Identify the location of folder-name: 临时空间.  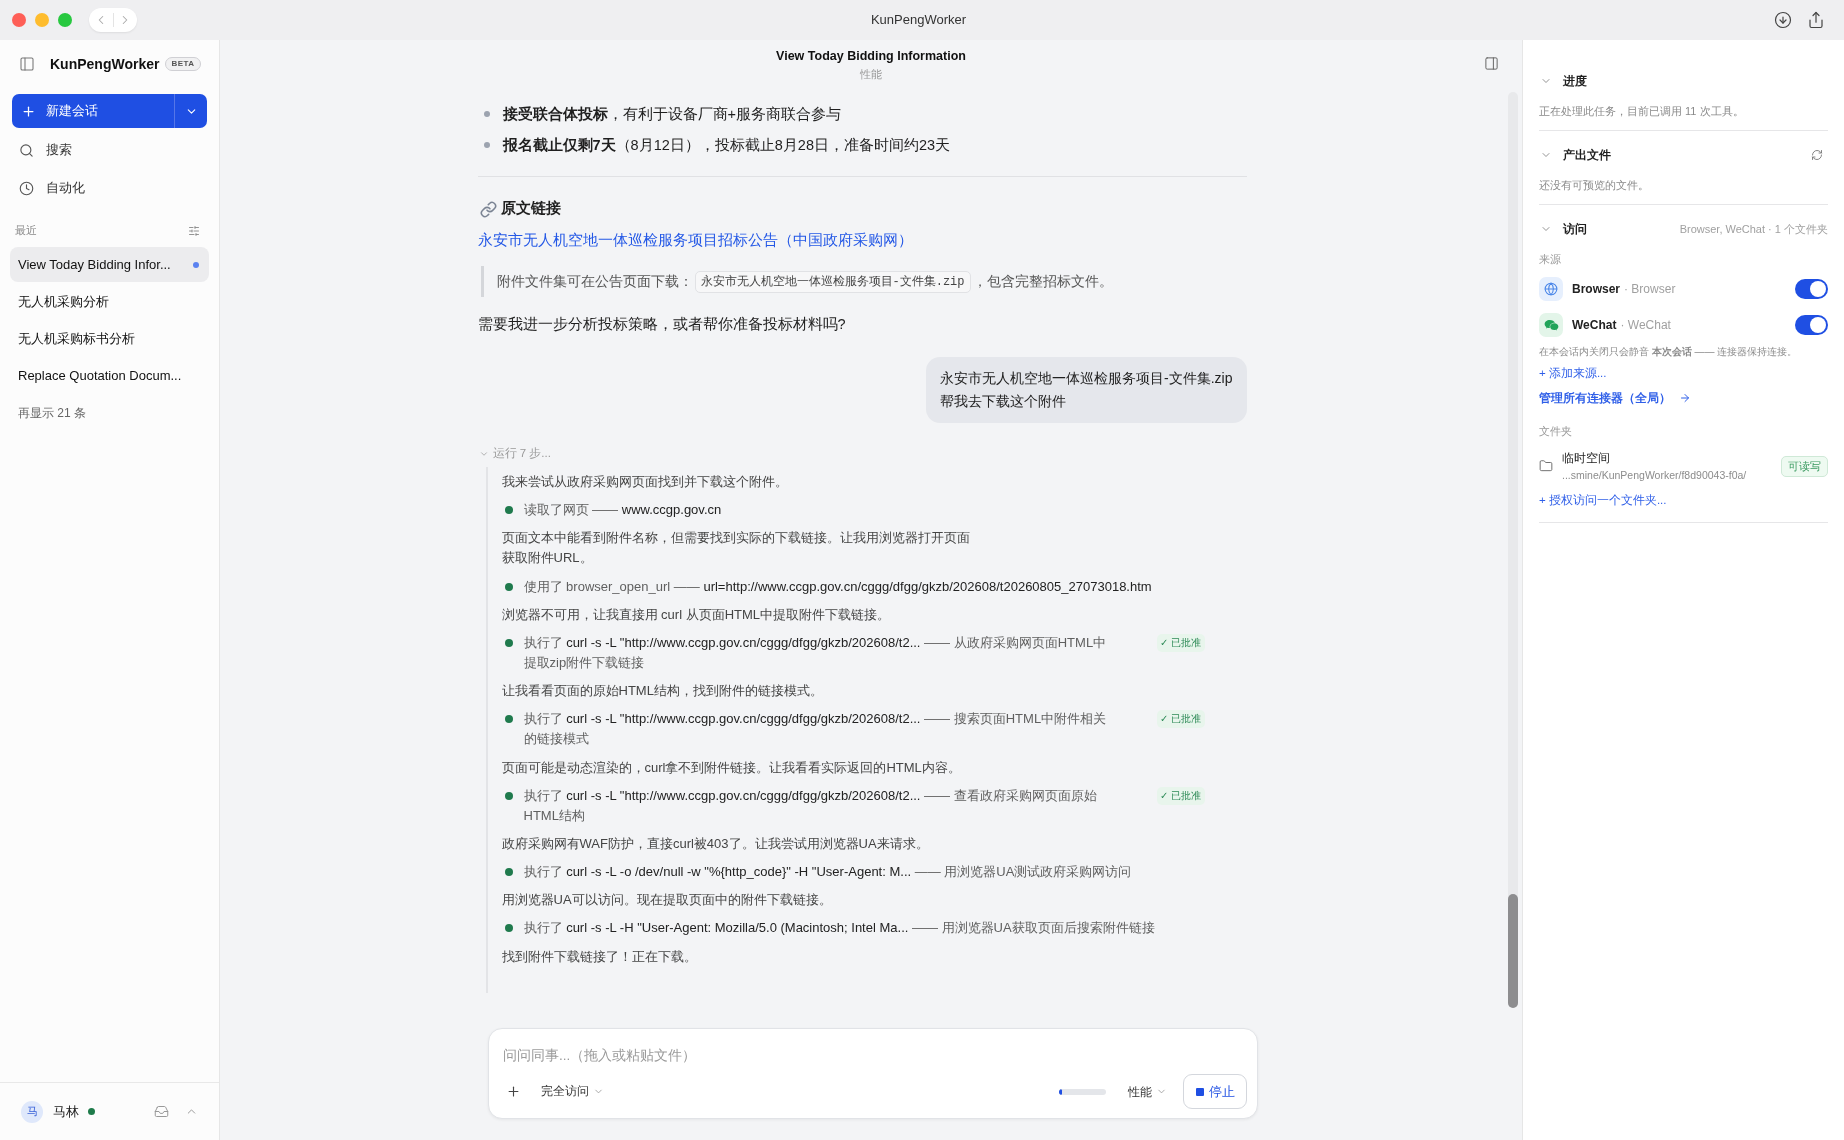
(1586, 458).